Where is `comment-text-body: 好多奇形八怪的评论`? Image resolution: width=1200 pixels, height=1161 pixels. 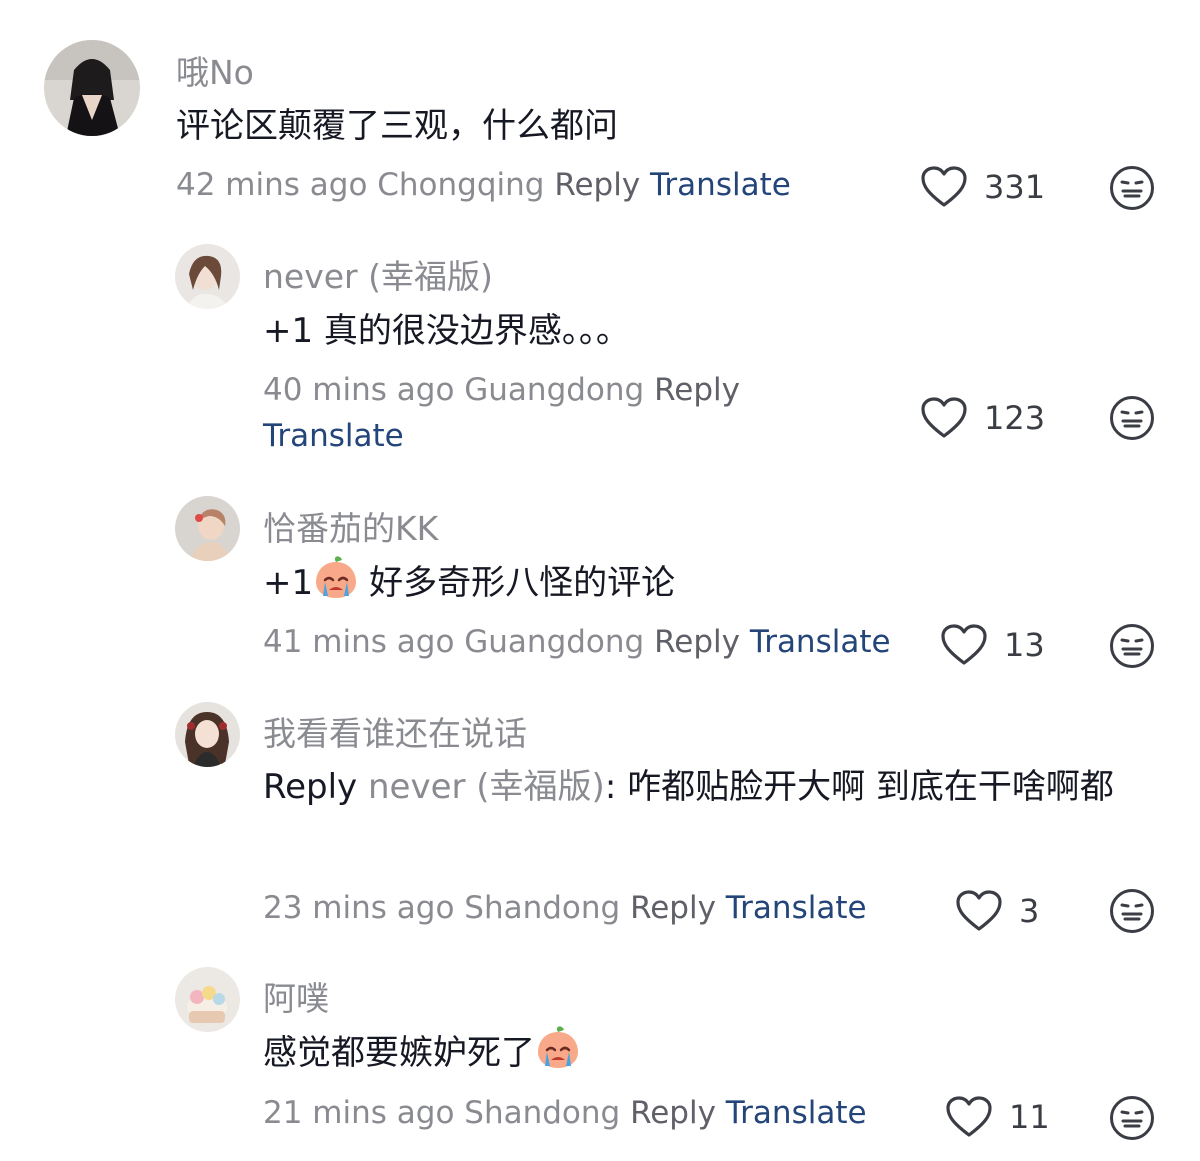
comment-text-body: 好多奇形八怪的评论 is located at coordinates (522, 583).